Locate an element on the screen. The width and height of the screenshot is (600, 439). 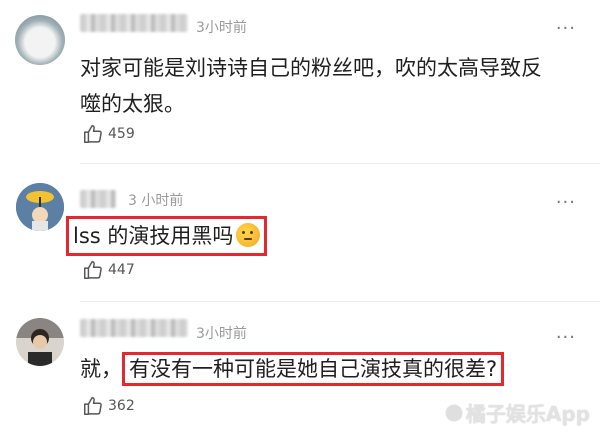
highlight-box: 有没有一种可能是她自己演技真的很差? is located at coordinates (313, 369).